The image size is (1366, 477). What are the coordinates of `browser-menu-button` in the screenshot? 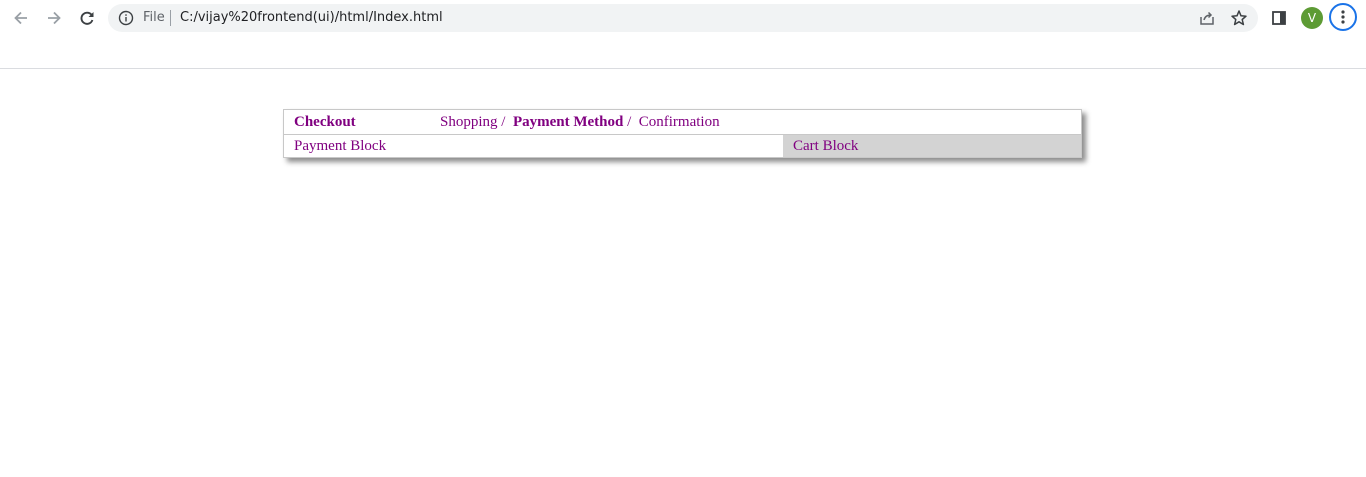 It's located at (1343, 17).